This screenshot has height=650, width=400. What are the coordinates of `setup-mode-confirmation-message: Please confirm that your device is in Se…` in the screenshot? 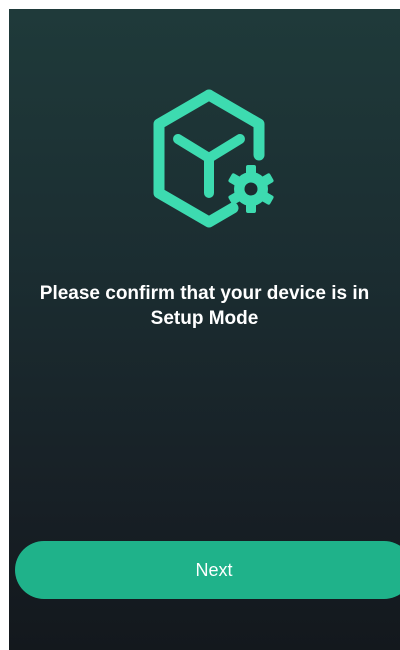 It's located at (204, 306).